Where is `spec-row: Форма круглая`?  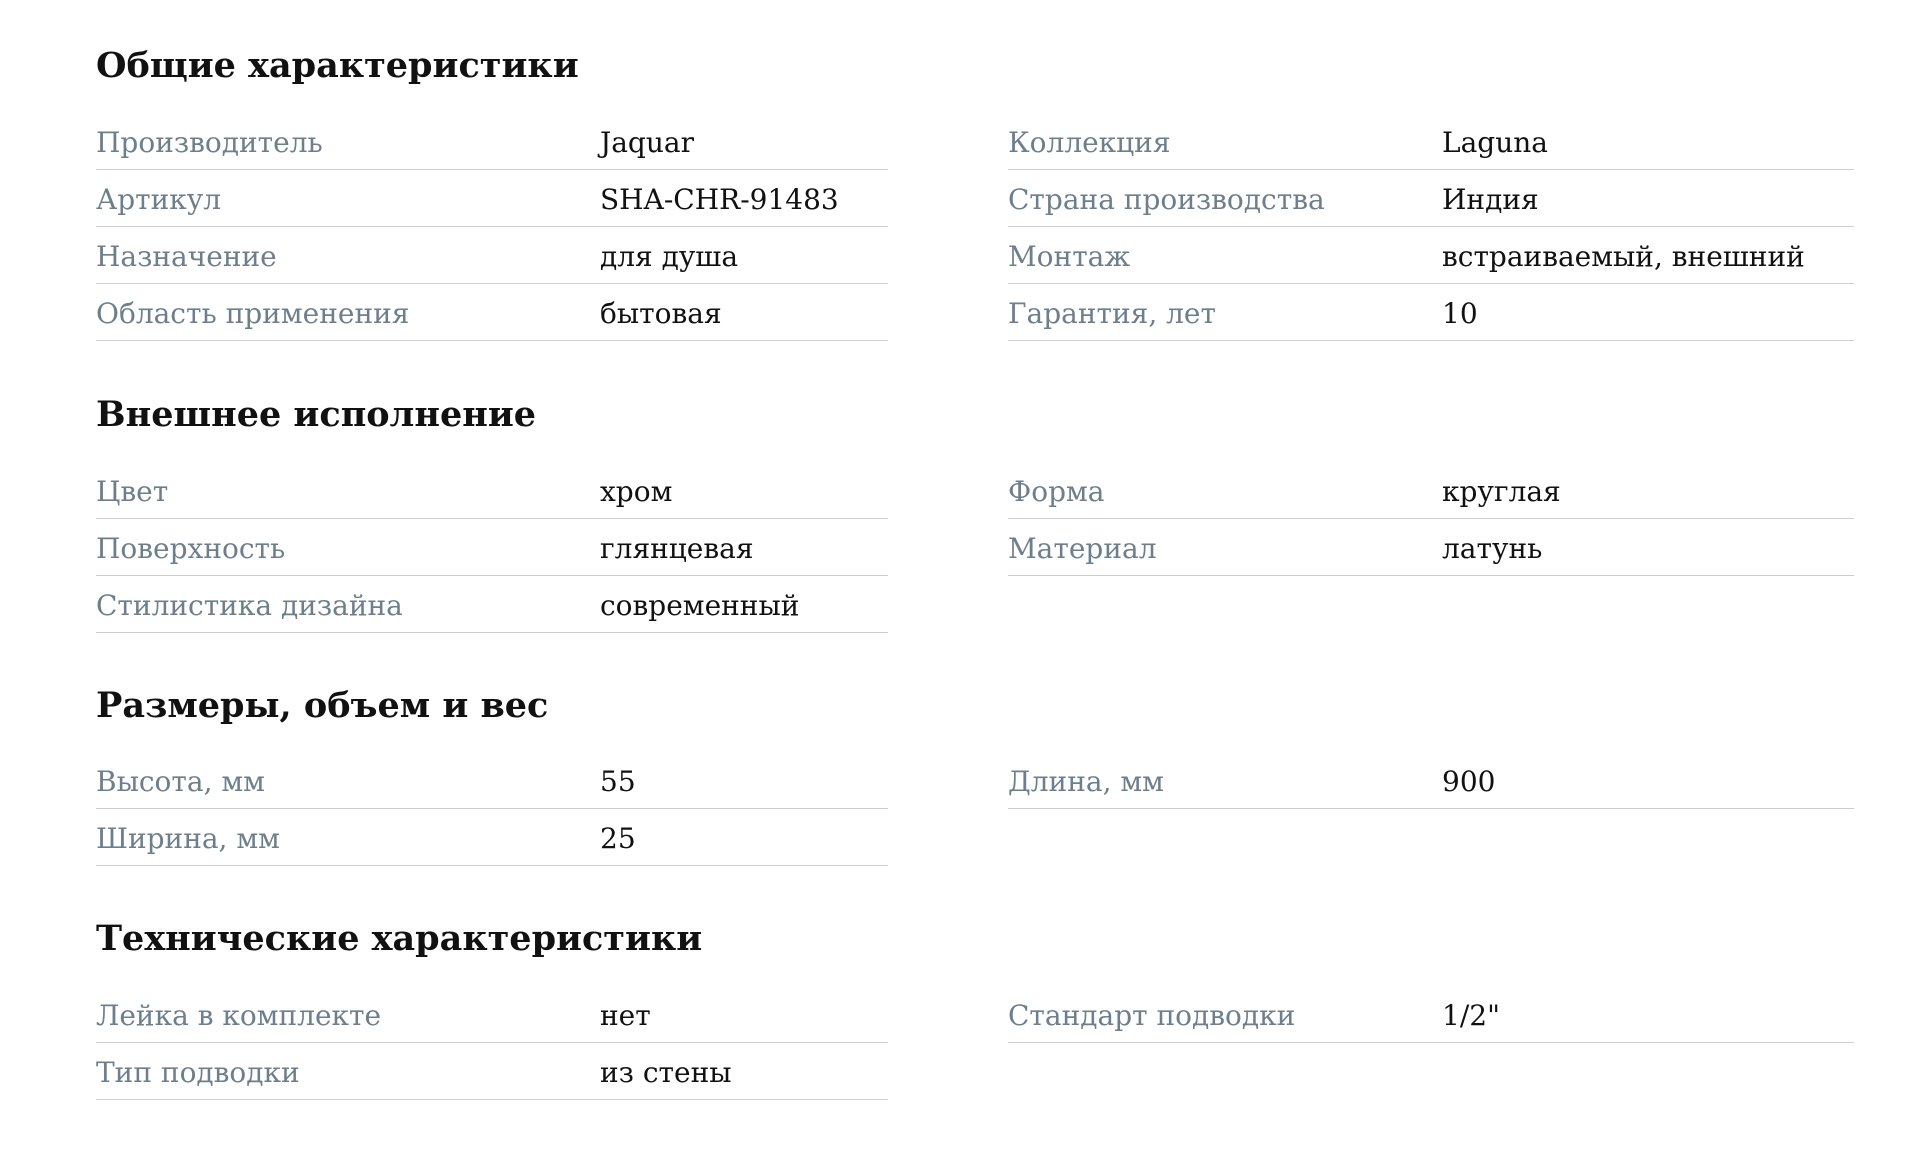 spec-row: Форма круглая is located at coordinates (1431, 490).